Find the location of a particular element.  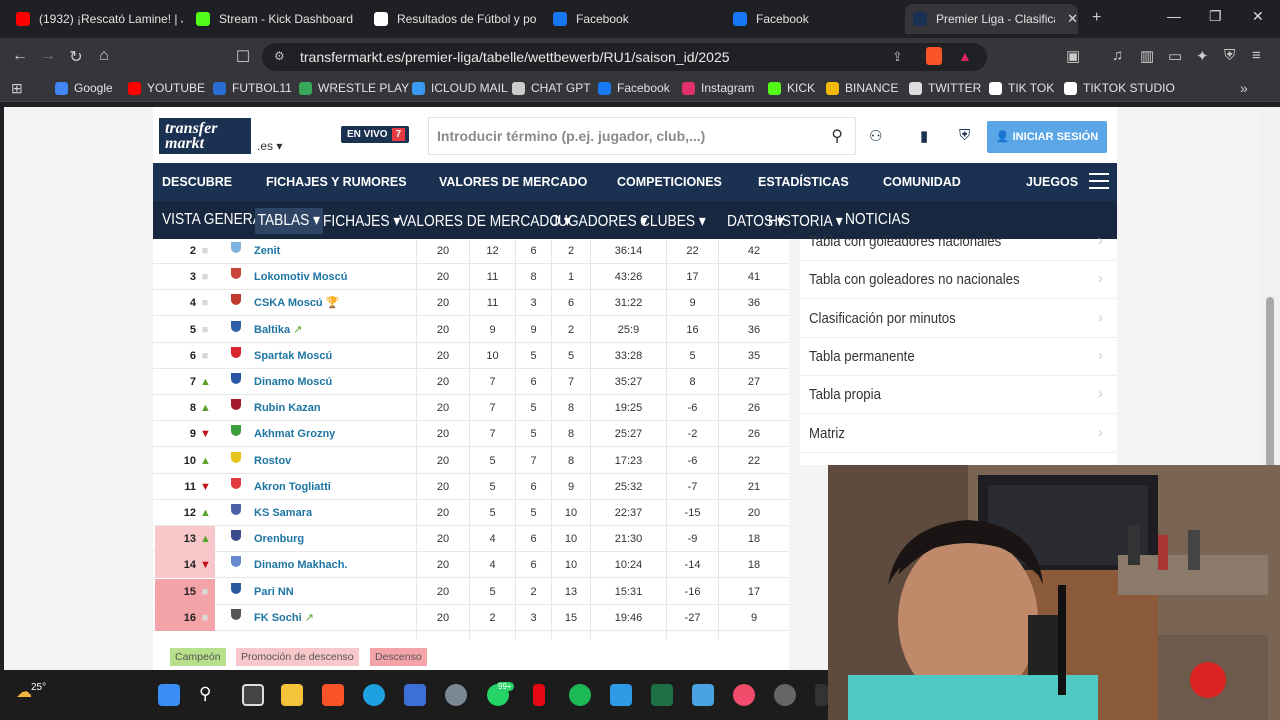

club-link: Zenit is located at coordinates (267, 251).